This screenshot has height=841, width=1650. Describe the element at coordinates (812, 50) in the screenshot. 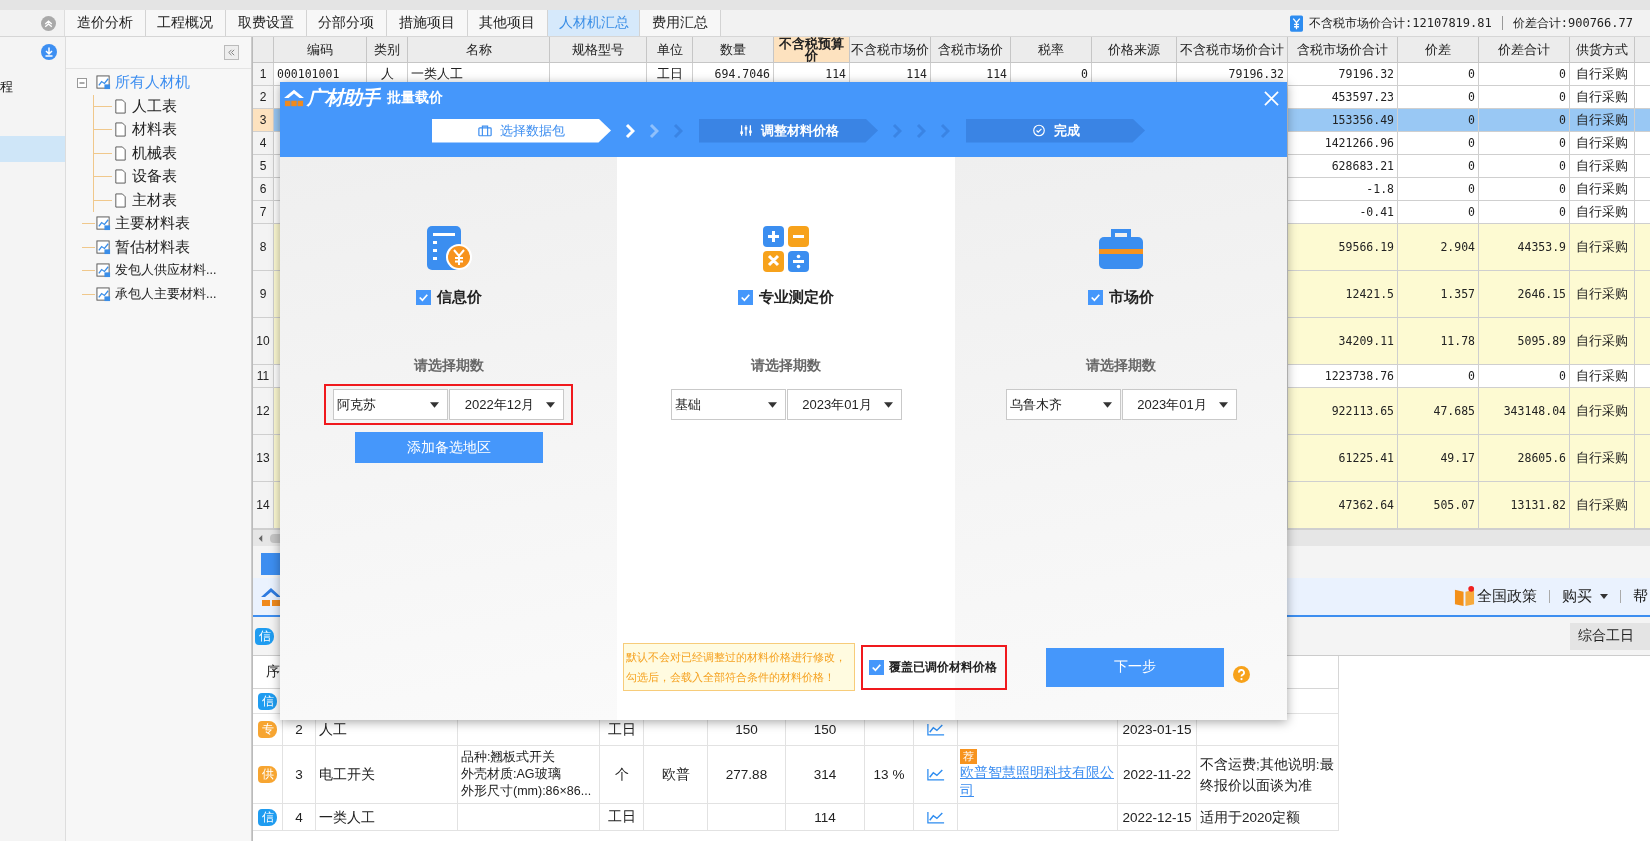

I see `column-header: 不含税预算价` at that location.